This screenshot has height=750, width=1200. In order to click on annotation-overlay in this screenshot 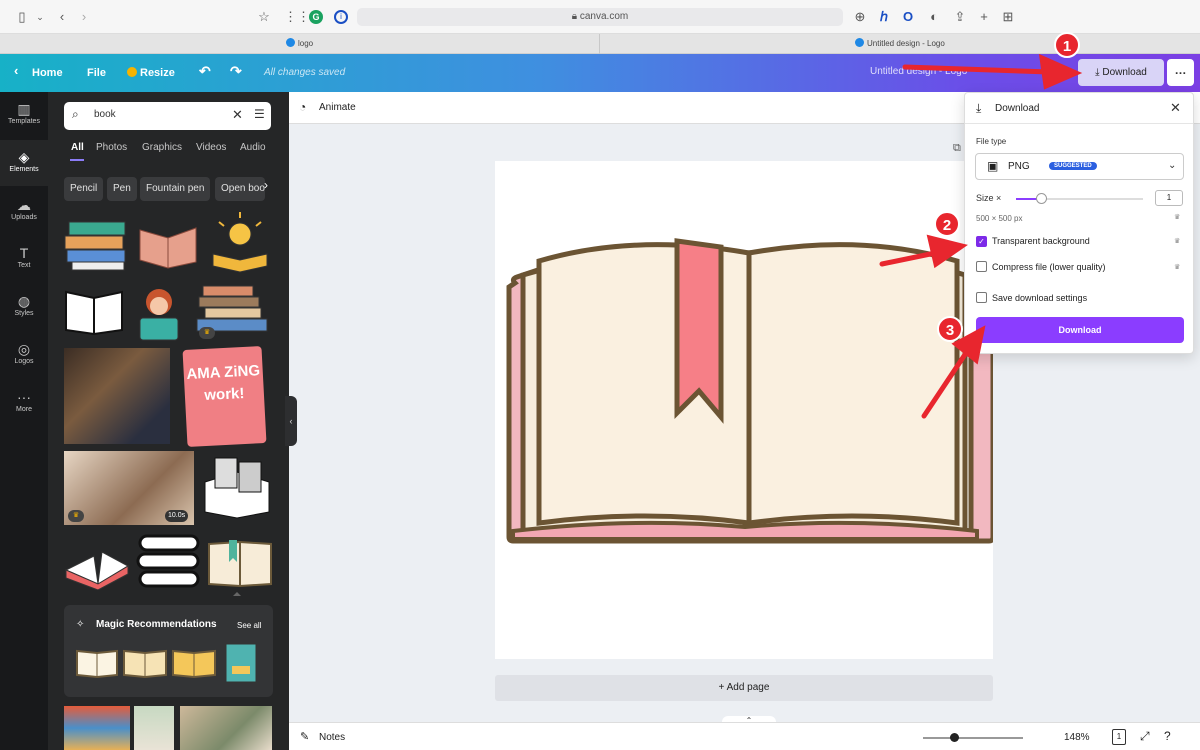, I will do `click(981, 236)`.